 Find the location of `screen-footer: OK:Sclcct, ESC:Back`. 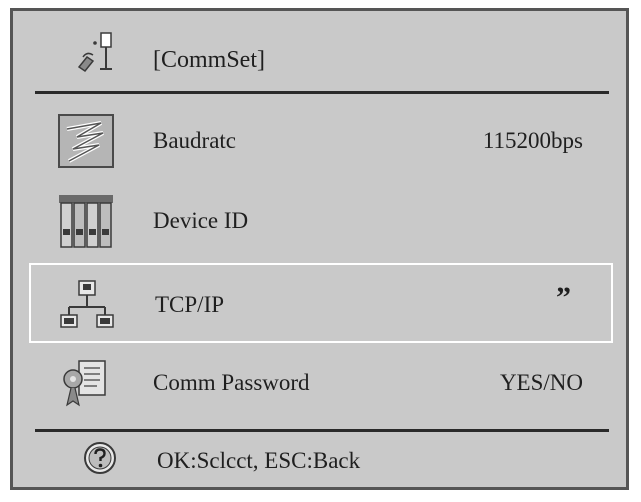

screen-footer: OK:Sclcct, ESC:Back is located at coordinates (319, 461).